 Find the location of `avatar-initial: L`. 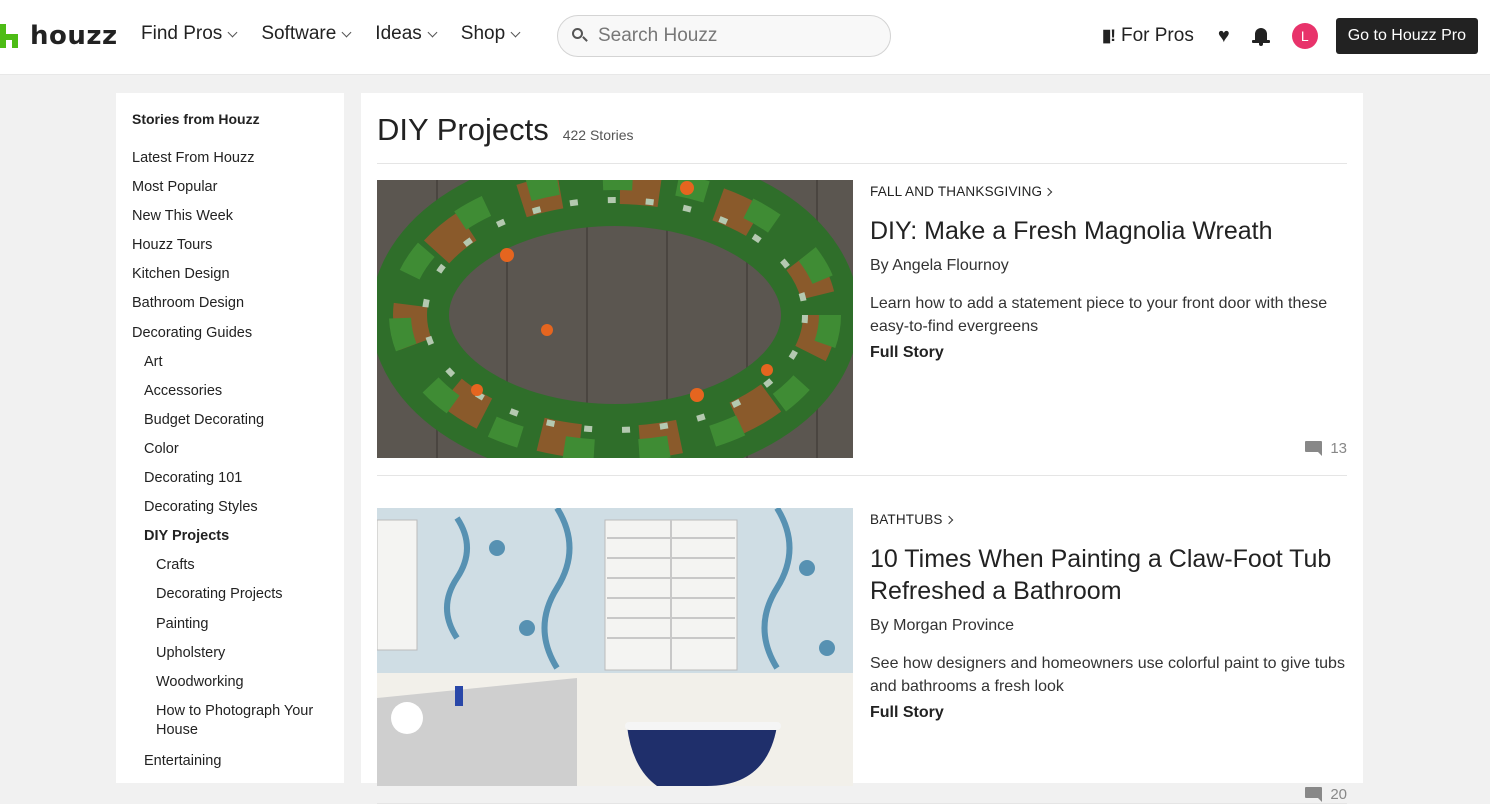

avatar-initial: L is located at coordinates (1304, 36).